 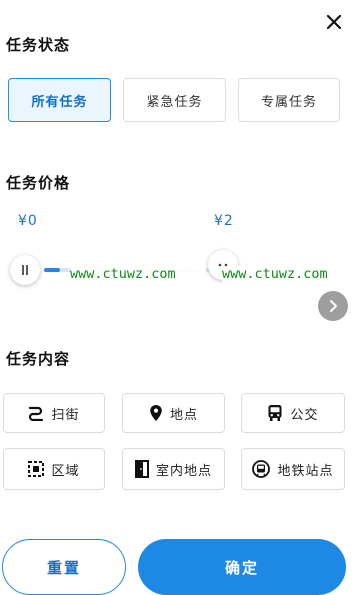 I want to click on content-option-label: 公交, so click(x=304, y=415).